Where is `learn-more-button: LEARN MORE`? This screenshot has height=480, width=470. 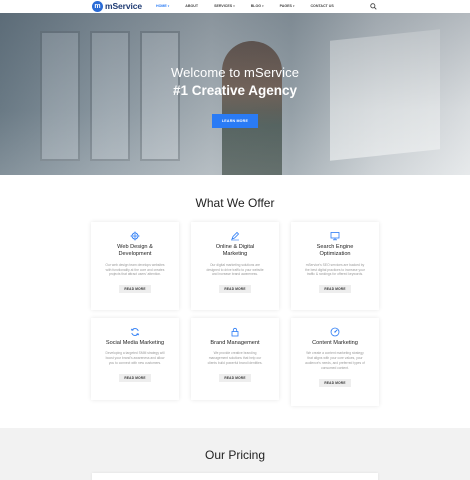
learn-more-button: LEARN MORE is located at coordinates (235, 121).